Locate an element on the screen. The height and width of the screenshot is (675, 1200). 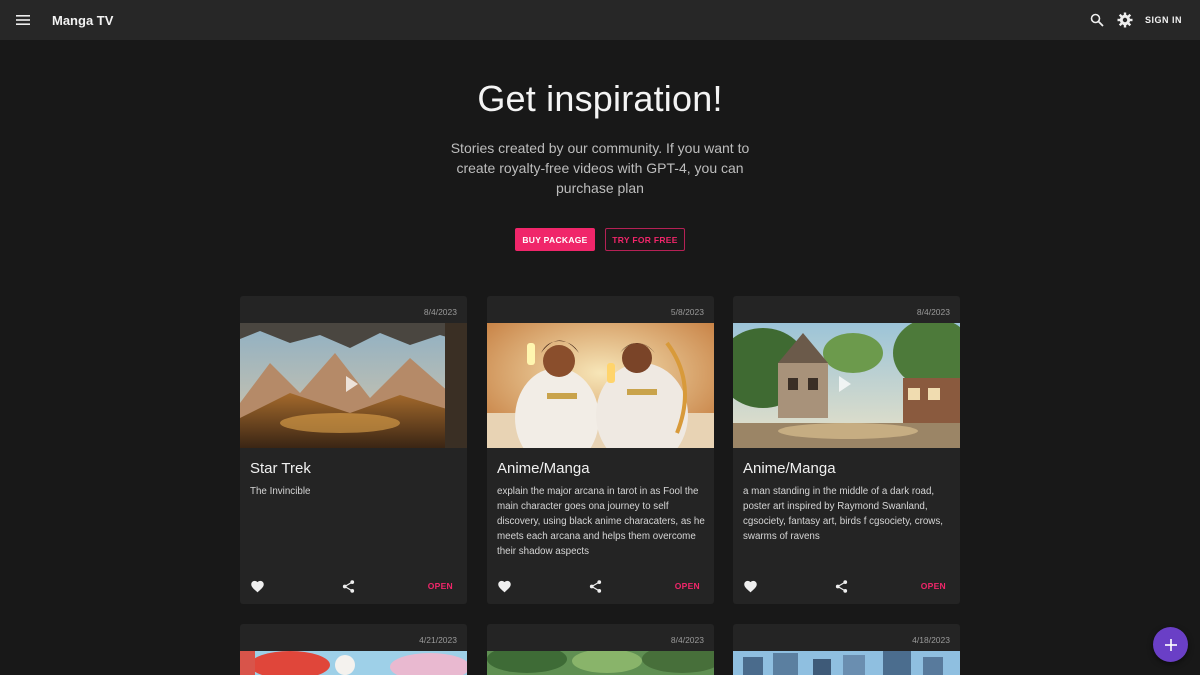
menu-icon is located at coordinates (23, 20).